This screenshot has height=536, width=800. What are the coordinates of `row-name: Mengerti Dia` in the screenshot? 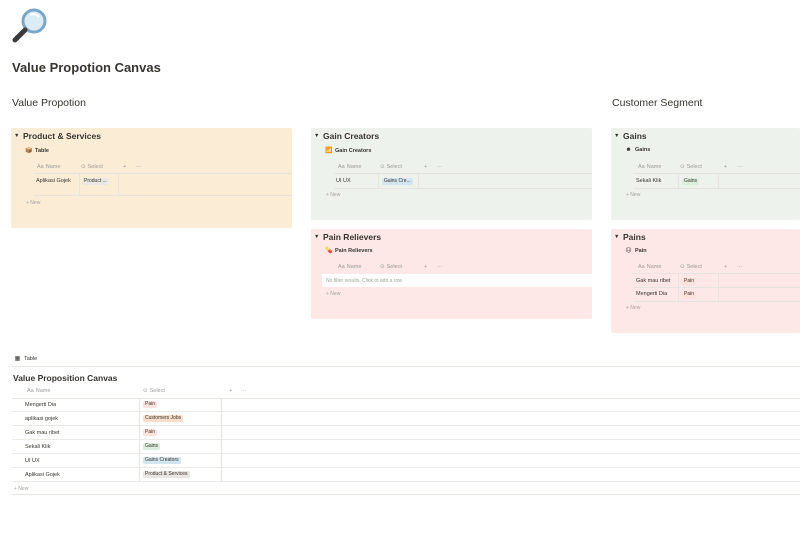 It's located at (40, 405).